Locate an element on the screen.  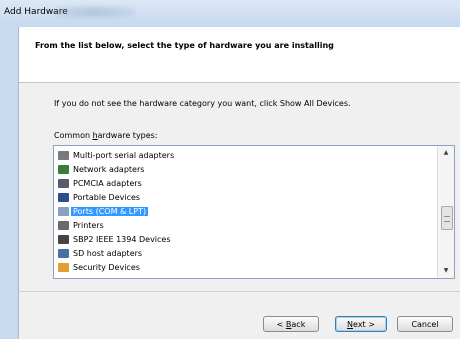
next-button: Next > is located at coordinates (361, 324).